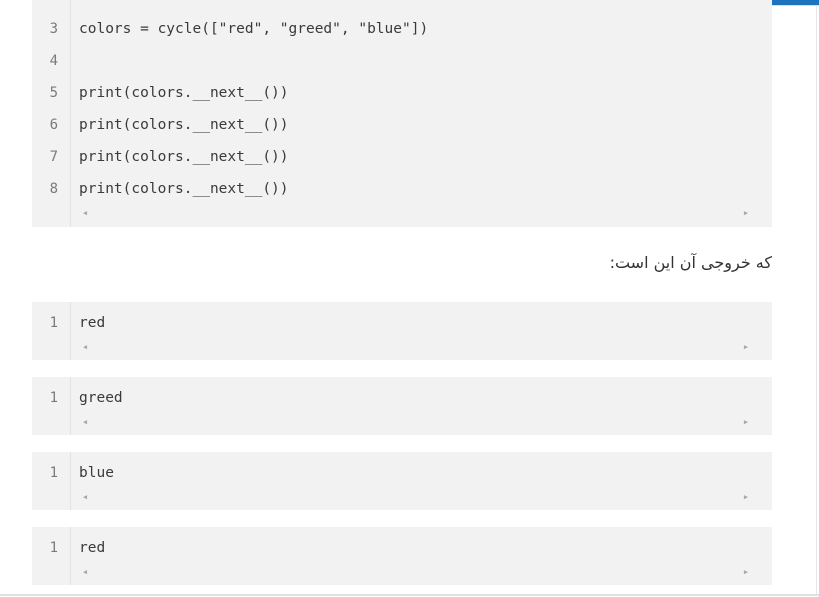 Image resolution: width=819 pixels, height=597 pixels. I want to click on output-block: 1 blue ◀ ▶, so click(402, 481).